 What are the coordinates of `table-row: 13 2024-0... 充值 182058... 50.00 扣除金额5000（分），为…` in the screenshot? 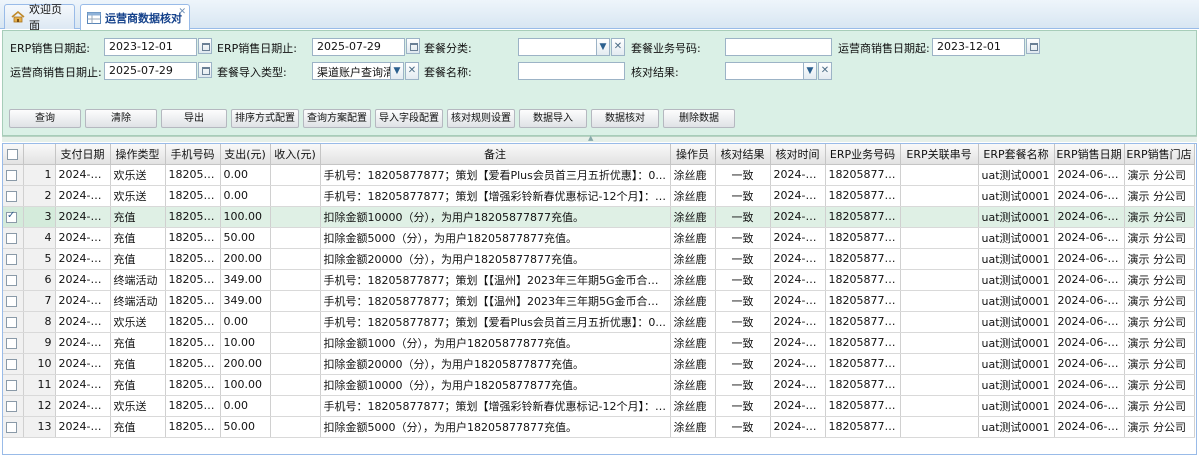 It's located at (599, 427).